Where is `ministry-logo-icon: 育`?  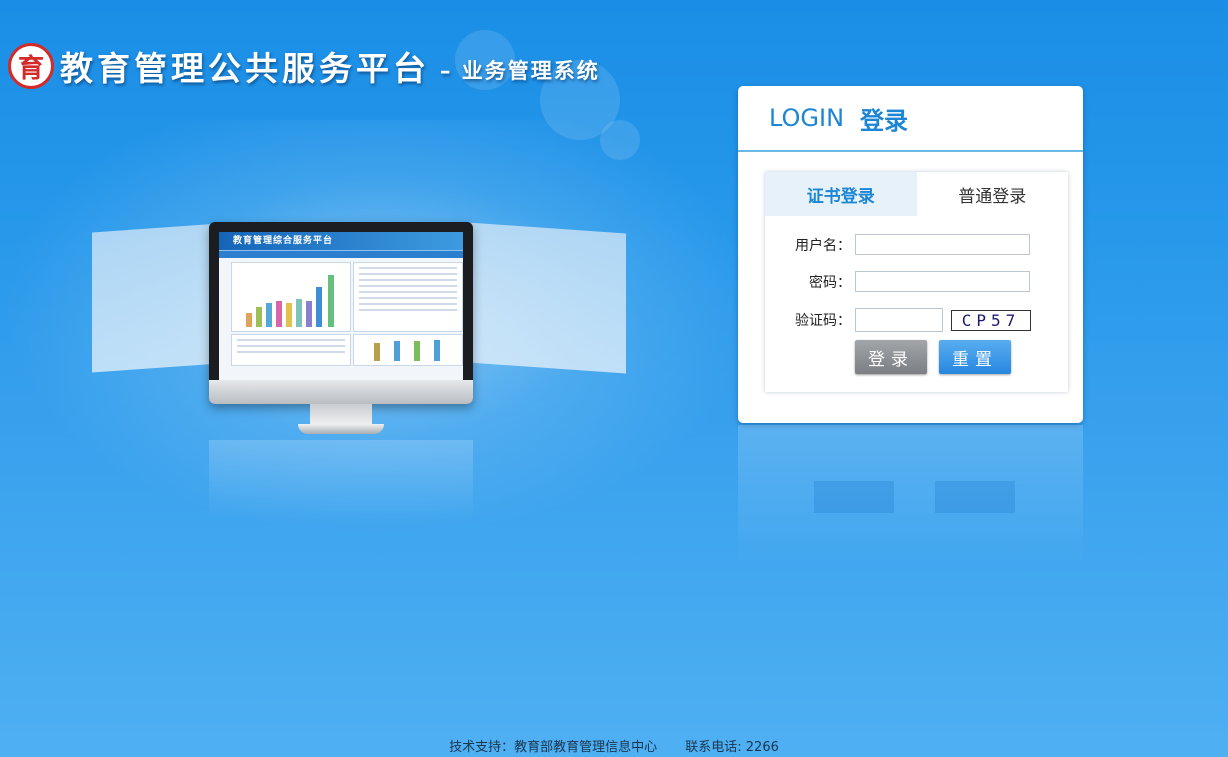 ministry-logo-icon: 育 is located at coordinates (31, 66).